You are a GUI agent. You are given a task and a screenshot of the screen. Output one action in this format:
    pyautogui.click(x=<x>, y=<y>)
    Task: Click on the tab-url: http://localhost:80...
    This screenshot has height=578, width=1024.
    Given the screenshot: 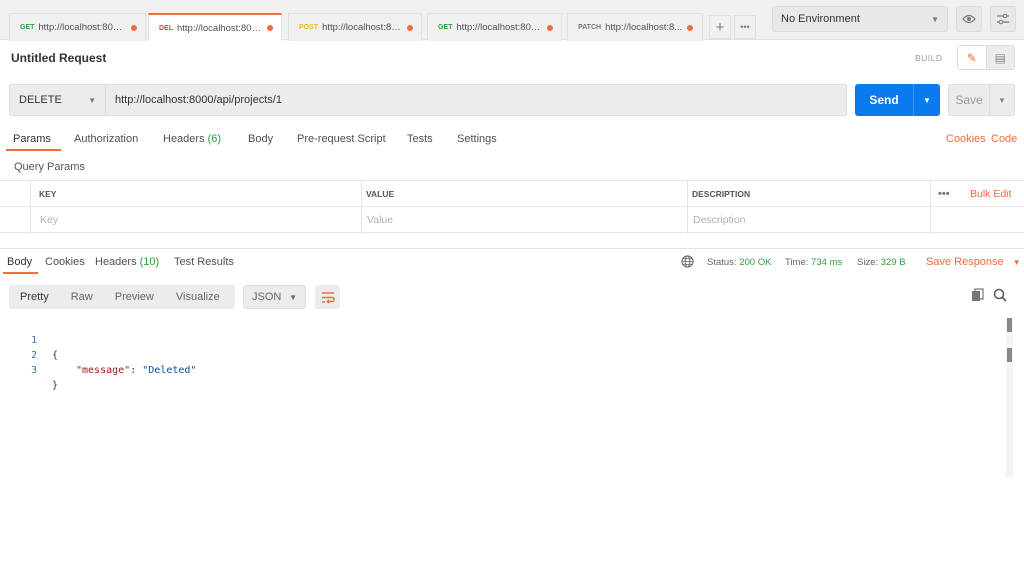 What is the action you would take?
    pyautogui.click(x=362, y=27)
    